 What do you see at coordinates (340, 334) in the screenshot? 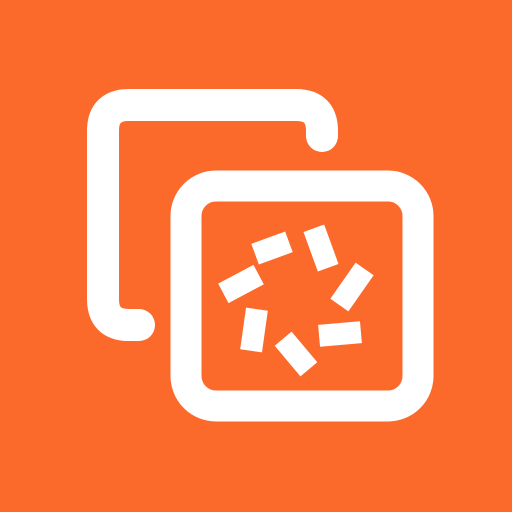
I see `spinner-dash` at bounding box center [340, 334].